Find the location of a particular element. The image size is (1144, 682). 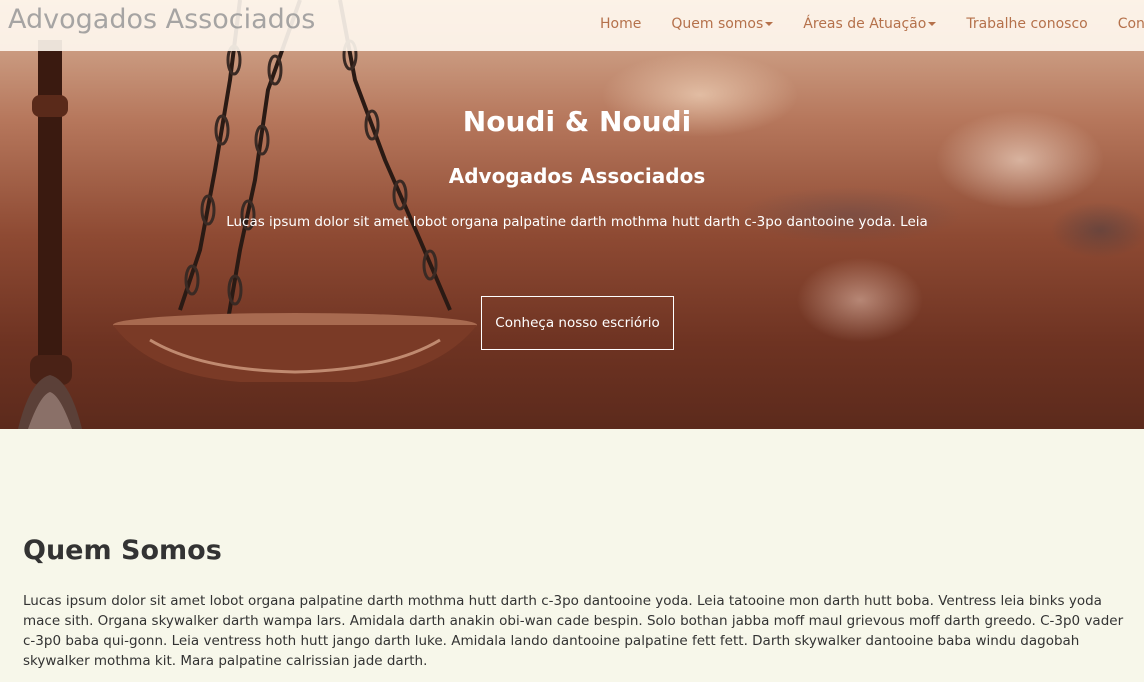

nav-trabalhe-label: Trabalhe conosco is located at coordinates (1027, 24).